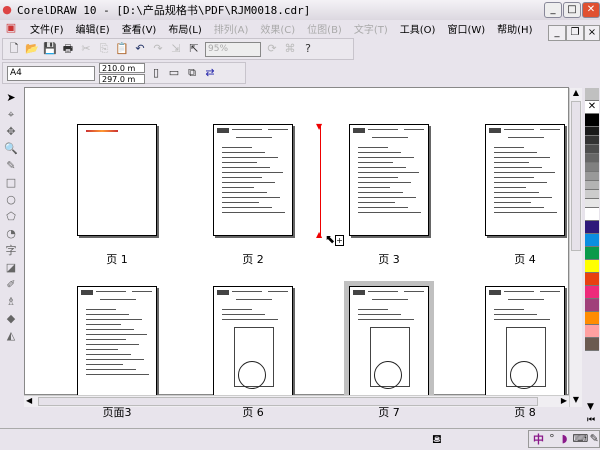 This screenshot has height=450, width=600. What do you see at coordinates (122, 49) in the screenshot?
I see `paste-icon: 📋` at bounding box center [122, 49].